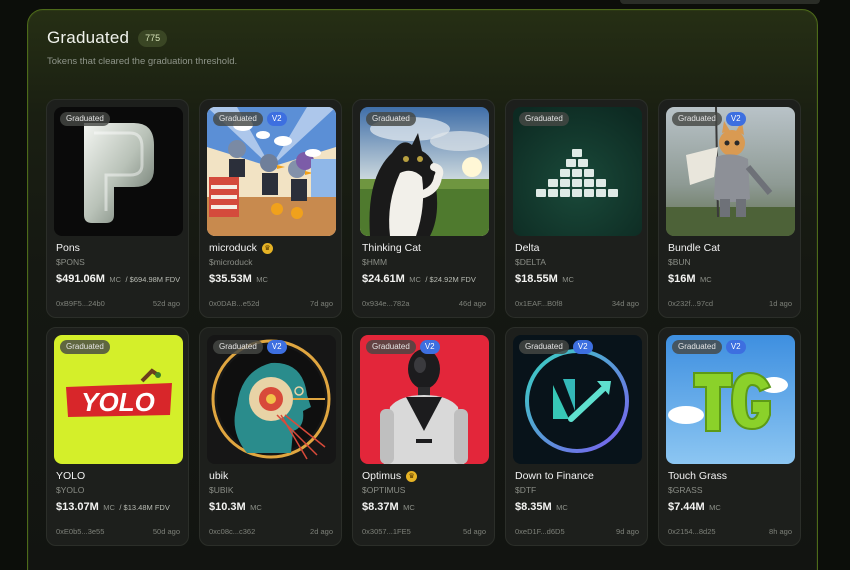 This screenshot has width=850, height=570. What do you see at coordinates (232, 531) in the screenshot?
I see `contract-address: 0xc08c...c362` at bounding box center [232, 531].